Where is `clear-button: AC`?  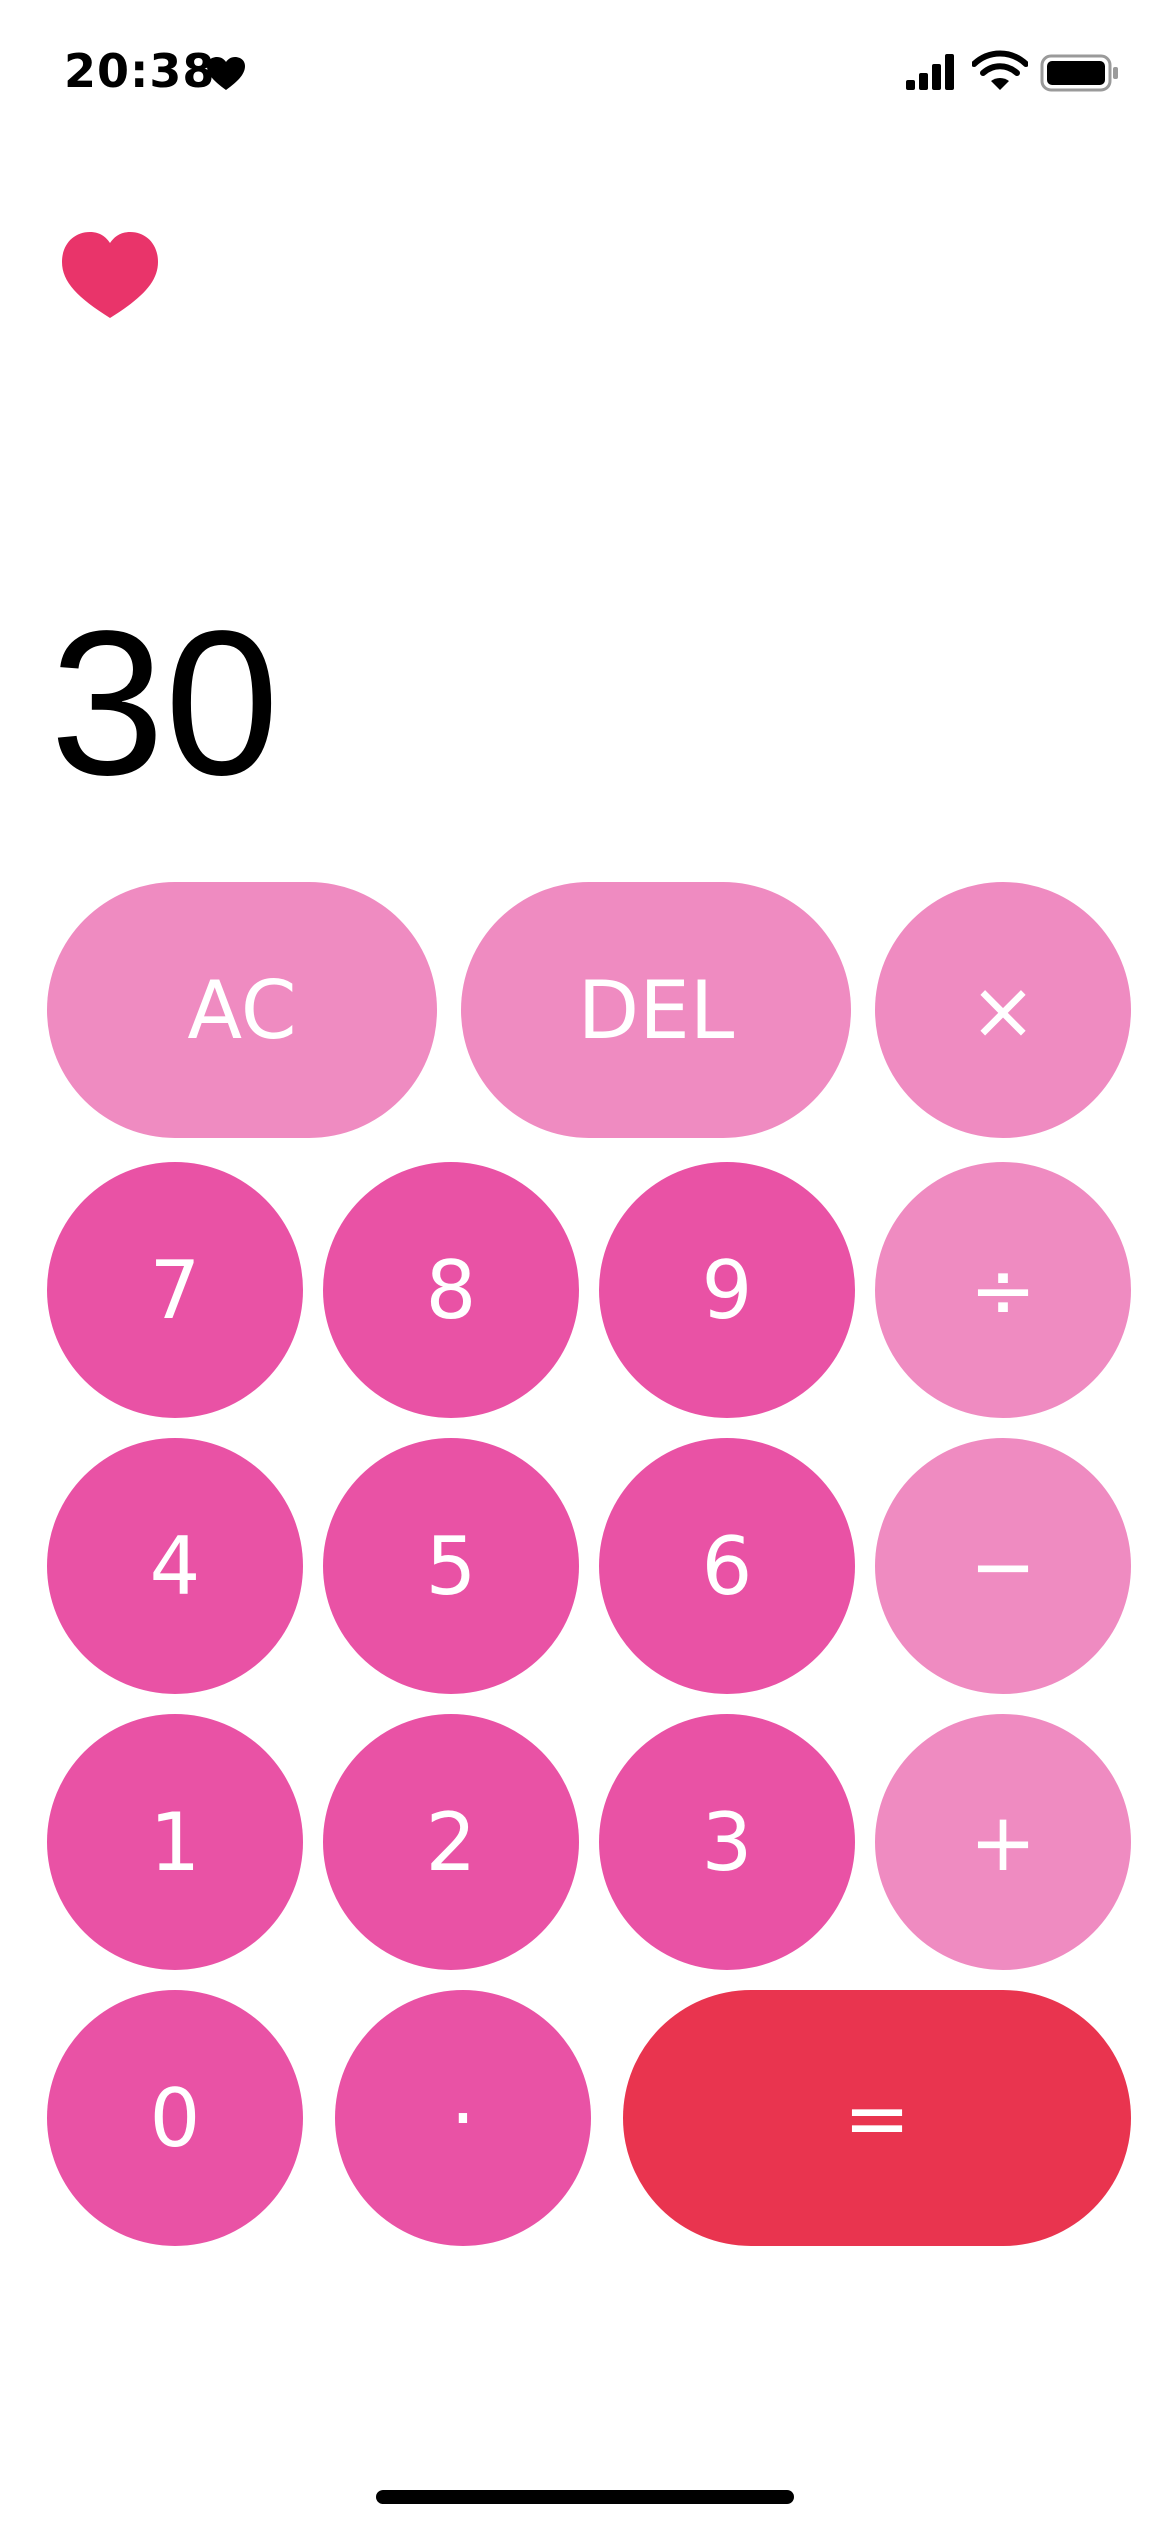
clear-button: AC is located at coordinates (242, 1010).